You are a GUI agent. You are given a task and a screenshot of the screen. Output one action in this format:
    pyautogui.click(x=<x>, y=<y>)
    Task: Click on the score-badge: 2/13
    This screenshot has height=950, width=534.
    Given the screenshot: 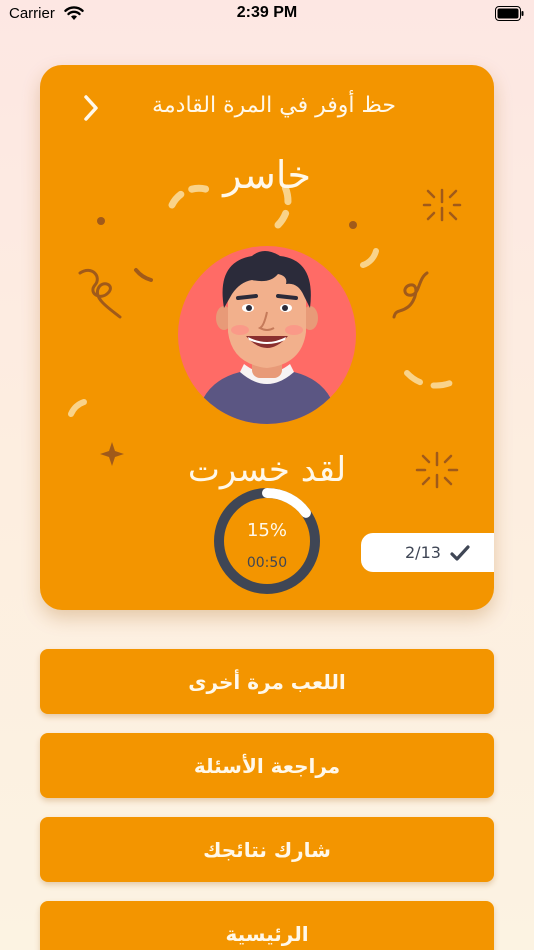 What is the action you would take?
    pyautogui.click(x=427, y=552)
    